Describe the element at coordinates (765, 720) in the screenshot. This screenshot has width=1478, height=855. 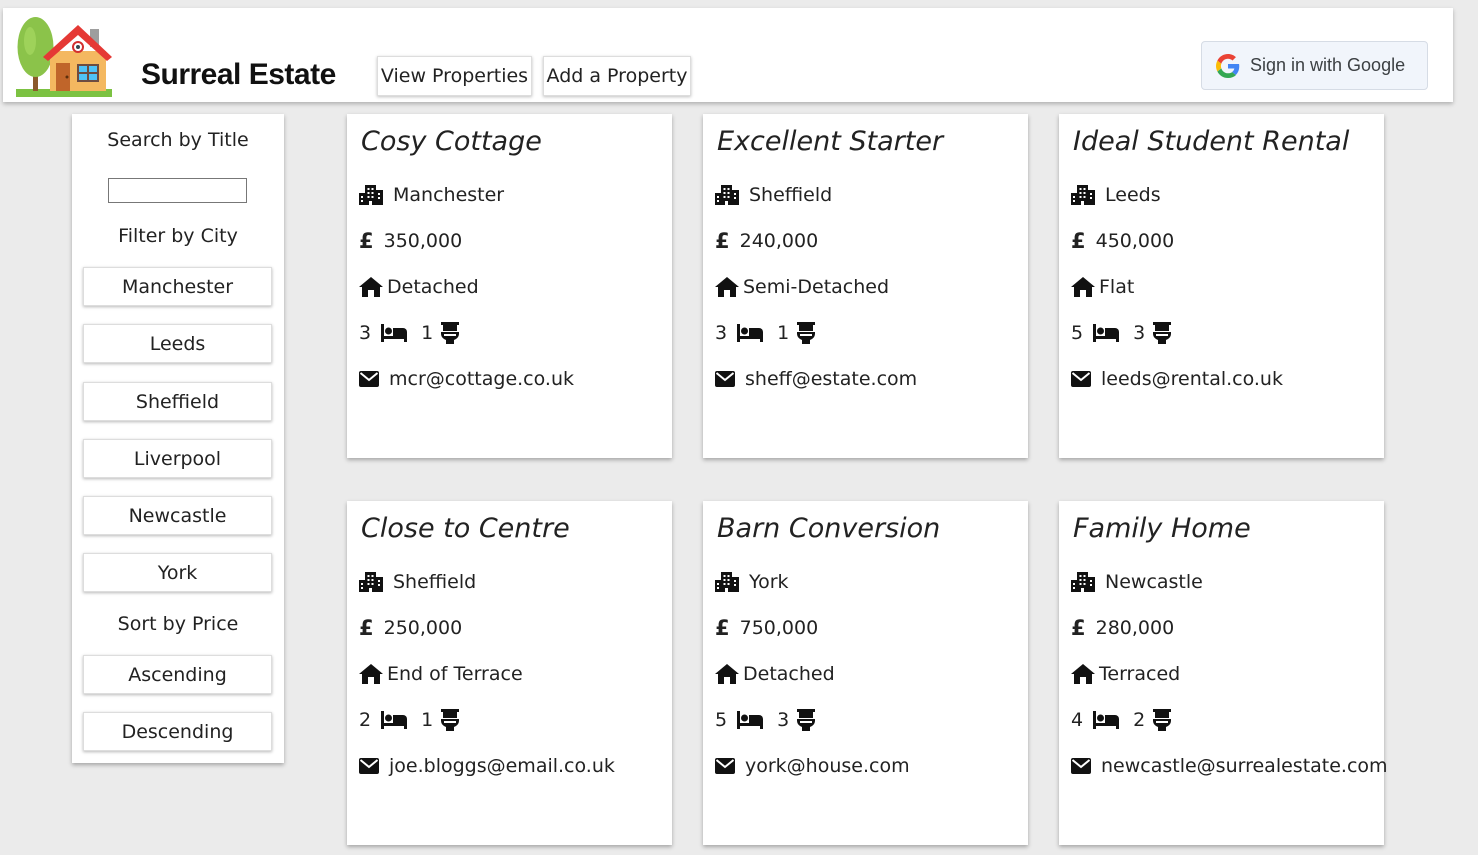
I see `property-rooms-row: 5 3` at that location.